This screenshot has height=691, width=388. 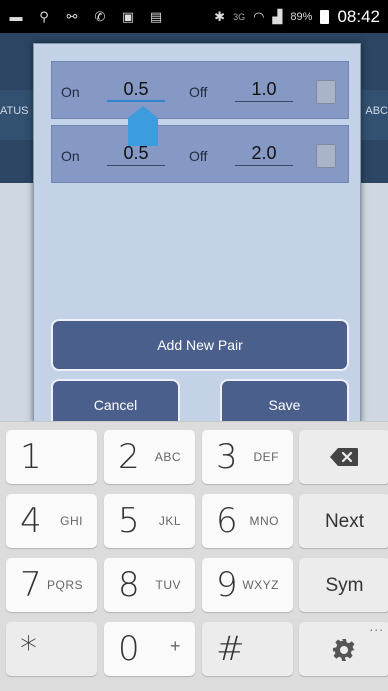 I want to click on key-0: 0 +, so click(x=149, y=649).